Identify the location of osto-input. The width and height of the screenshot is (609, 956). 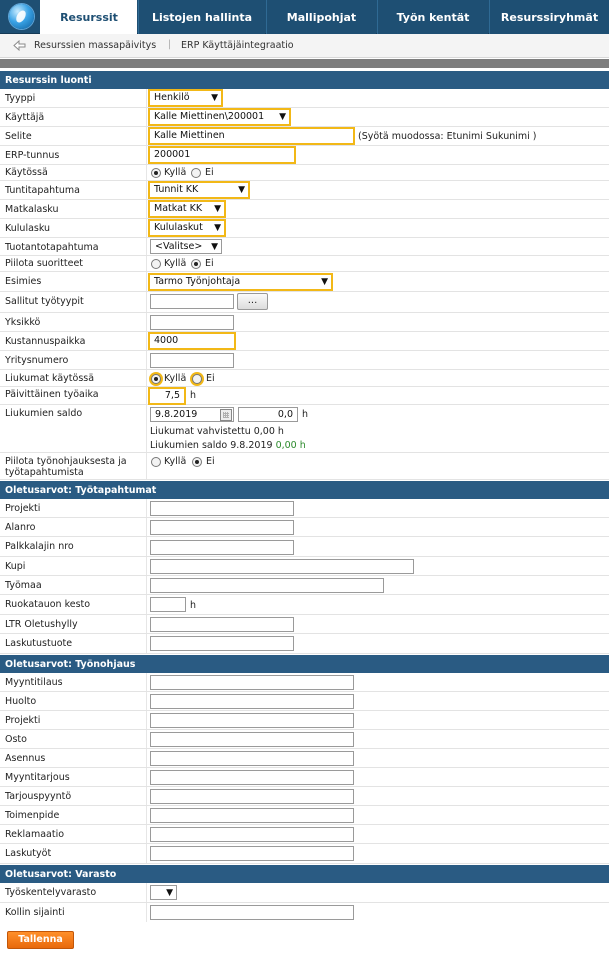
(252, 739).